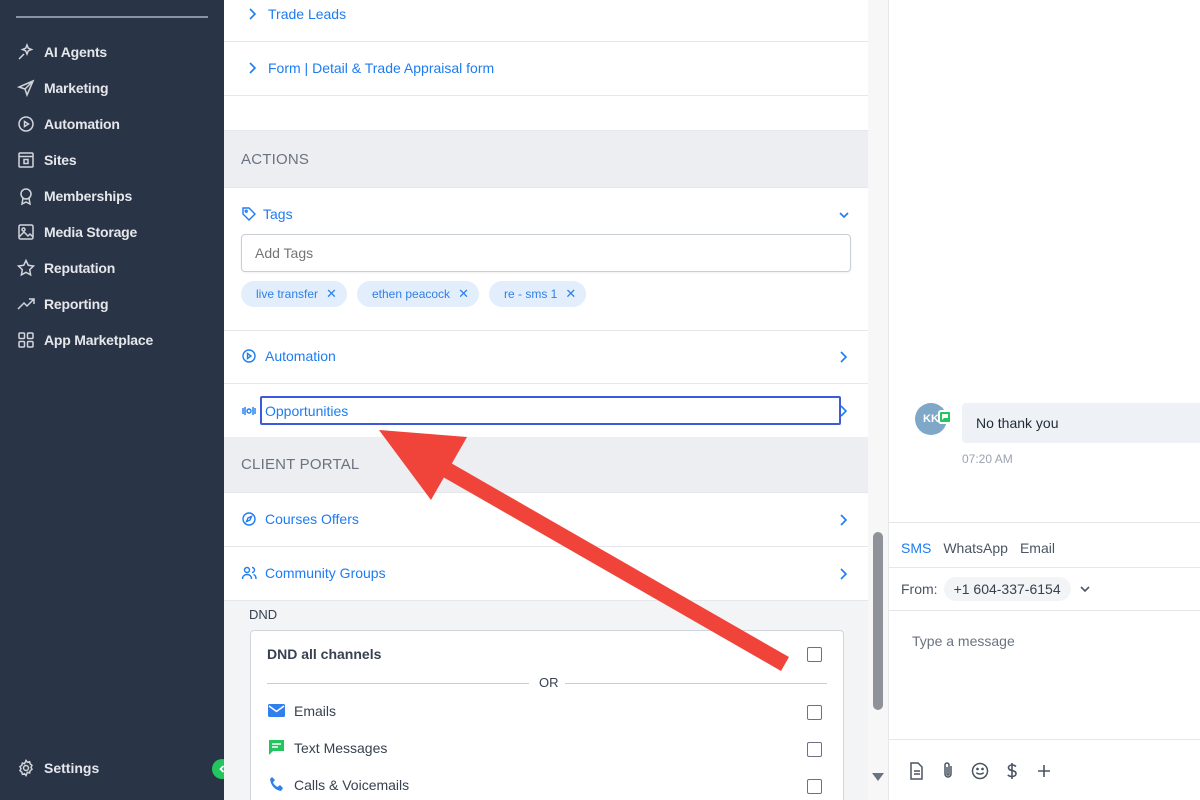 The height and width of the screenshot is (800, 1200). Describe the element at coordinates (276, 710) in the screenshot. I see `email-icon` at that location.